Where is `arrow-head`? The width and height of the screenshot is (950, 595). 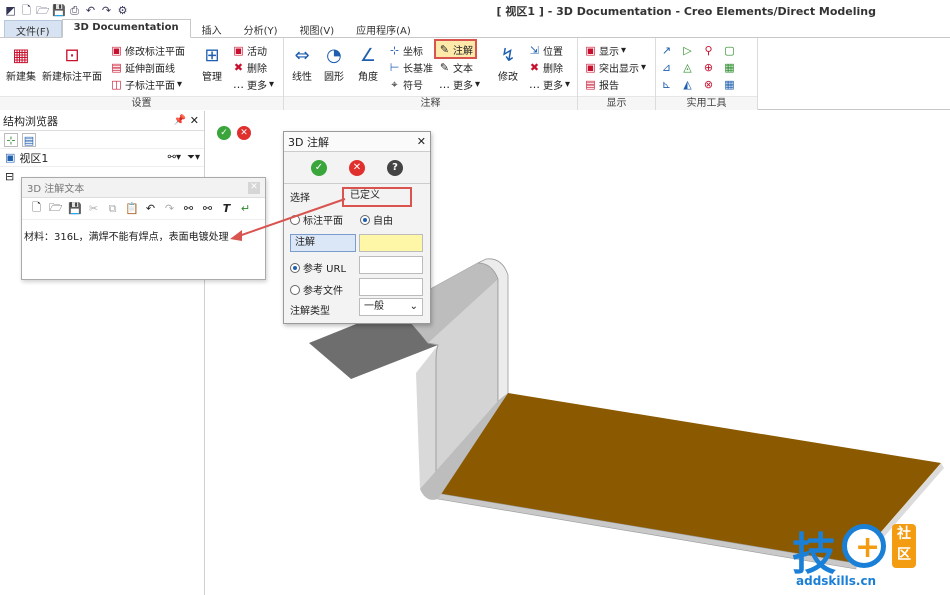
arrow-head is located at coordinates (236, 235).